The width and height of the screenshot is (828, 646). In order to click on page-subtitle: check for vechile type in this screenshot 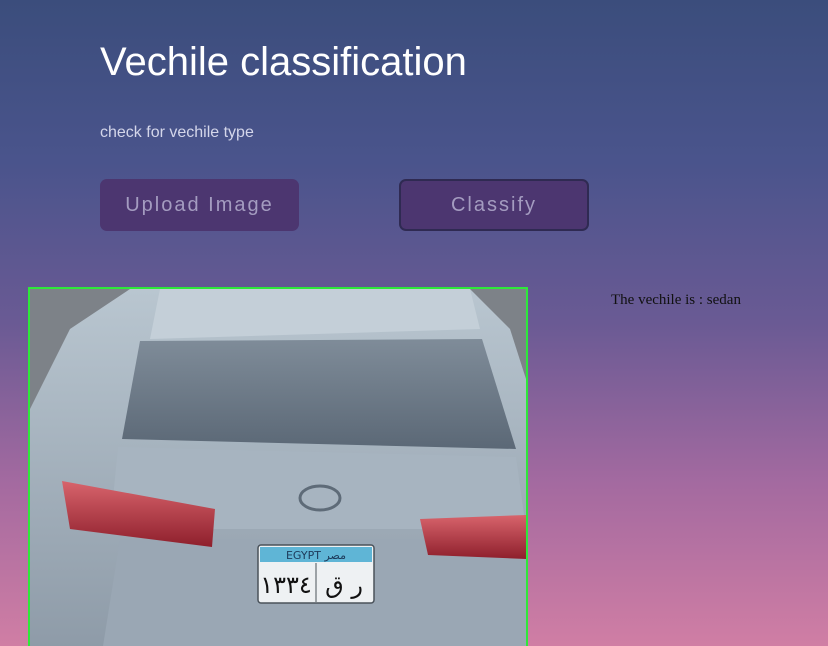, I will do `click(177, 132)`.